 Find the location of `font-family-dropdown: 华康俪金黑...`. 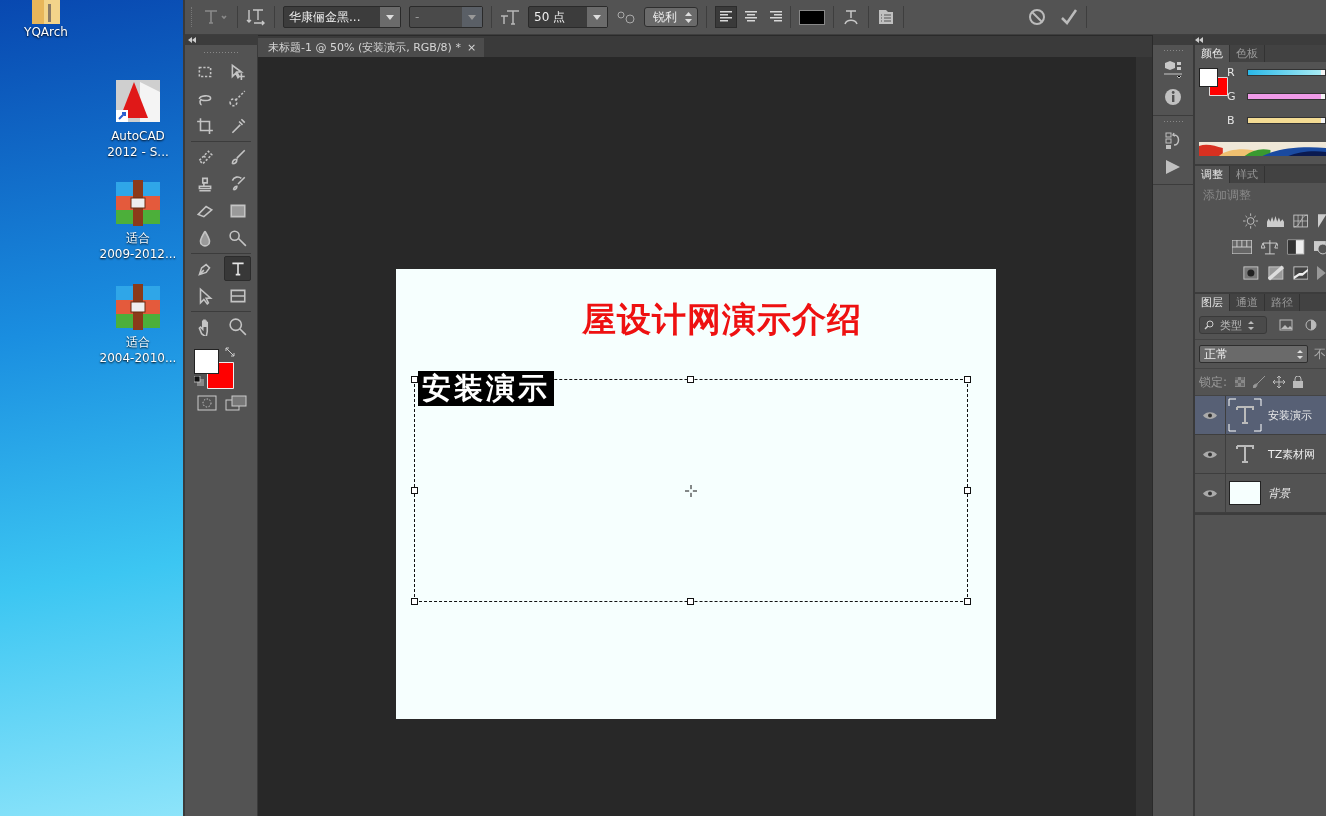

font-family-dropdown: 华康俪金黑... is located at coordinates (342, 17).